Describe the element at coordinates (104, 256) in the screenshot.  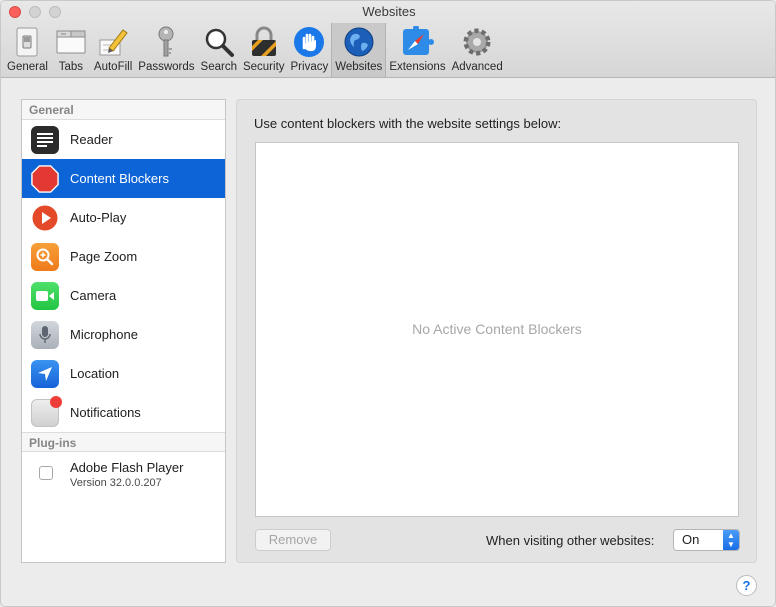
I see `sidebar-item-label: Page Zoom` at that location.